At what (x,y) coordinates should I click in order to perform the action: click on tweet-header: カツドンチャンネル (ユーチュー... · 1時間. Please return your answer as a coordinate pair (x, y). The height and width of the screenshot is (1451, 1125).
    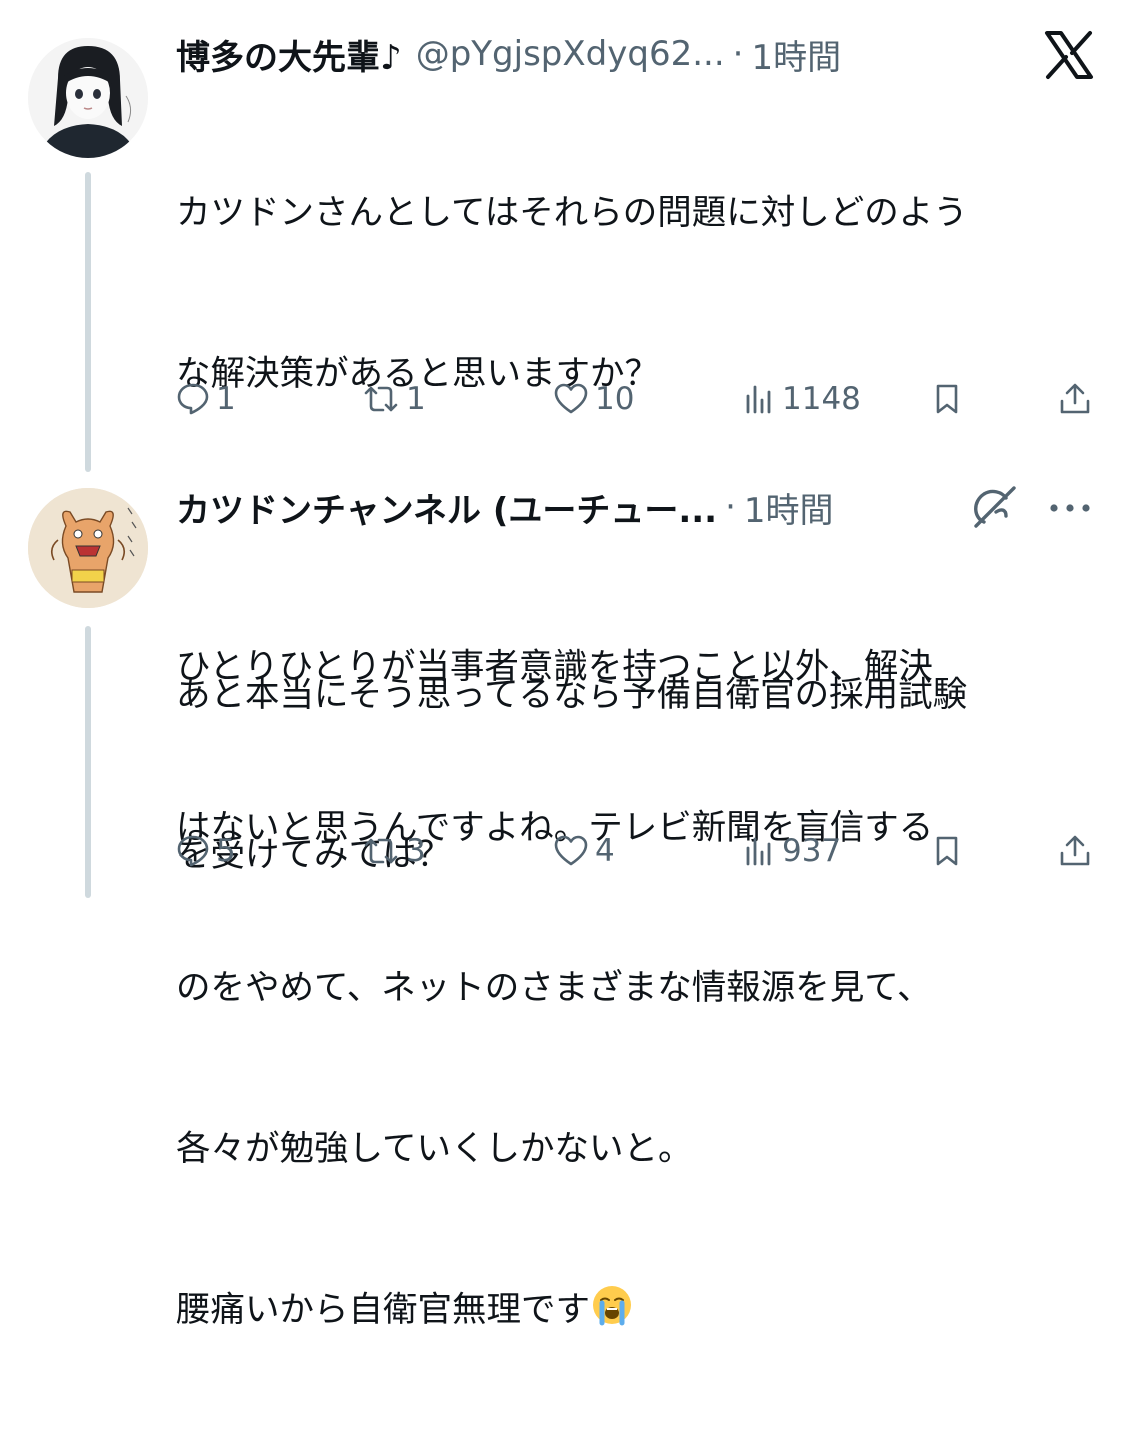
    Looking at the image, I should click on (505, 507).